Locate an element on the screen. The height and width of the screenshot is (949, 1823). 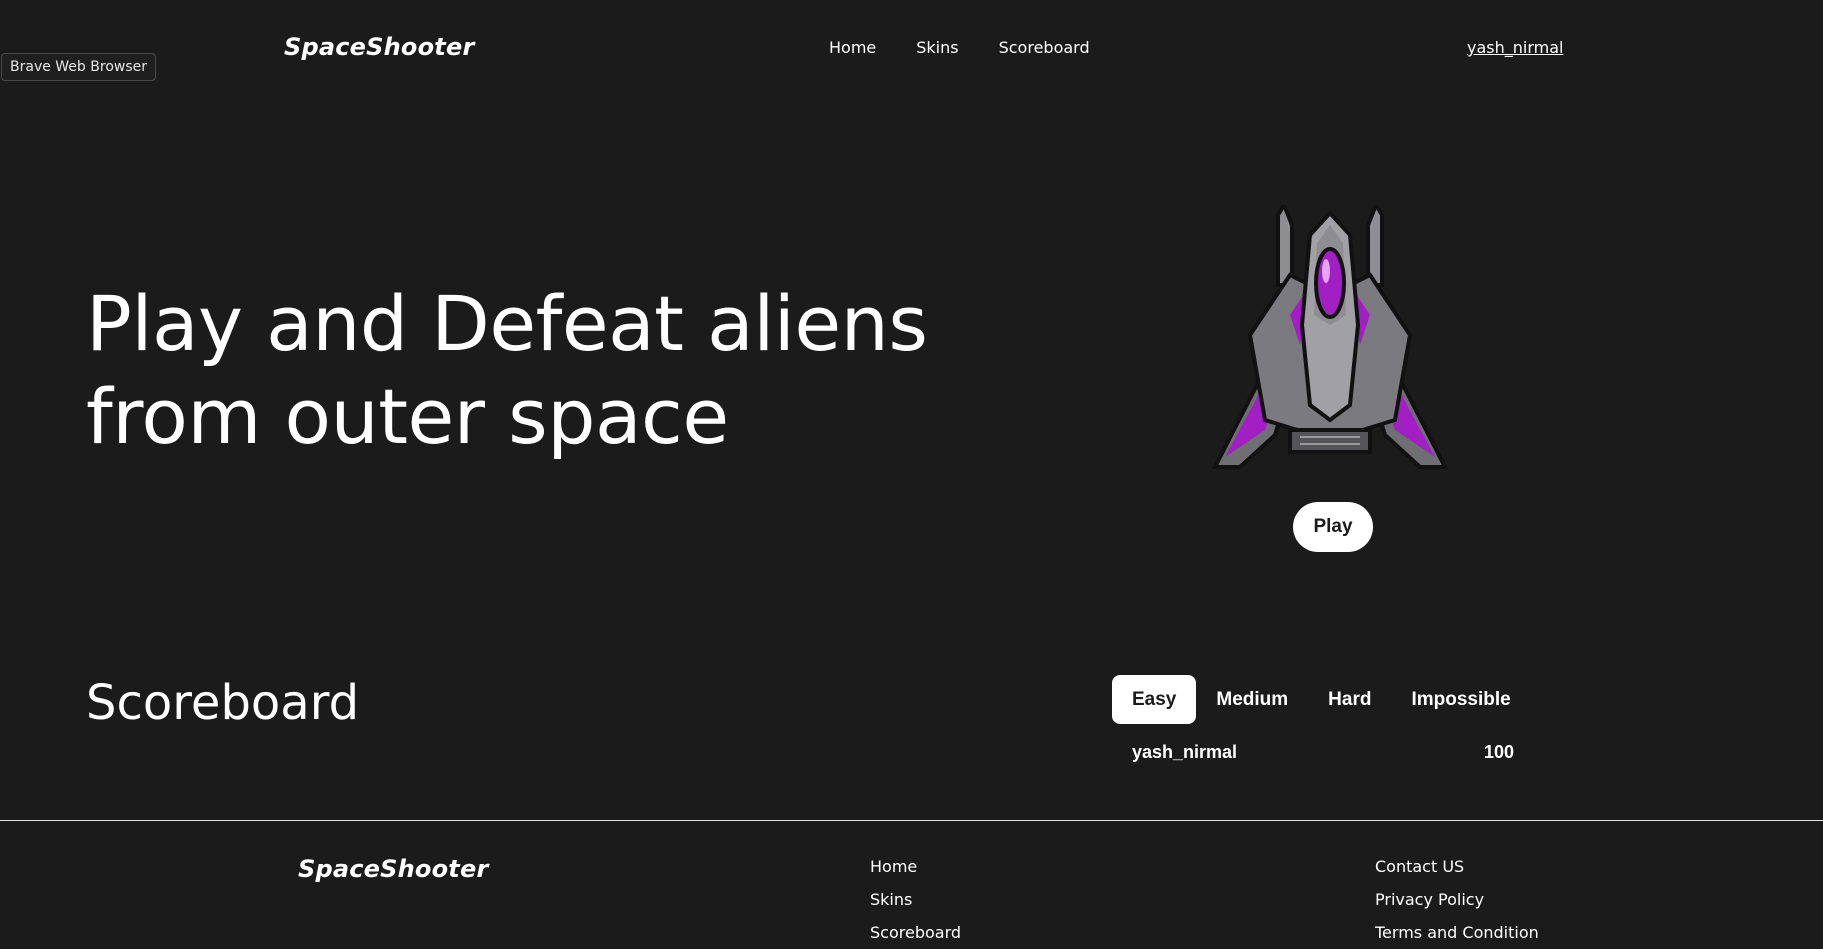
hero-title-line-2: from outer space is located at coordinates (407, 416).